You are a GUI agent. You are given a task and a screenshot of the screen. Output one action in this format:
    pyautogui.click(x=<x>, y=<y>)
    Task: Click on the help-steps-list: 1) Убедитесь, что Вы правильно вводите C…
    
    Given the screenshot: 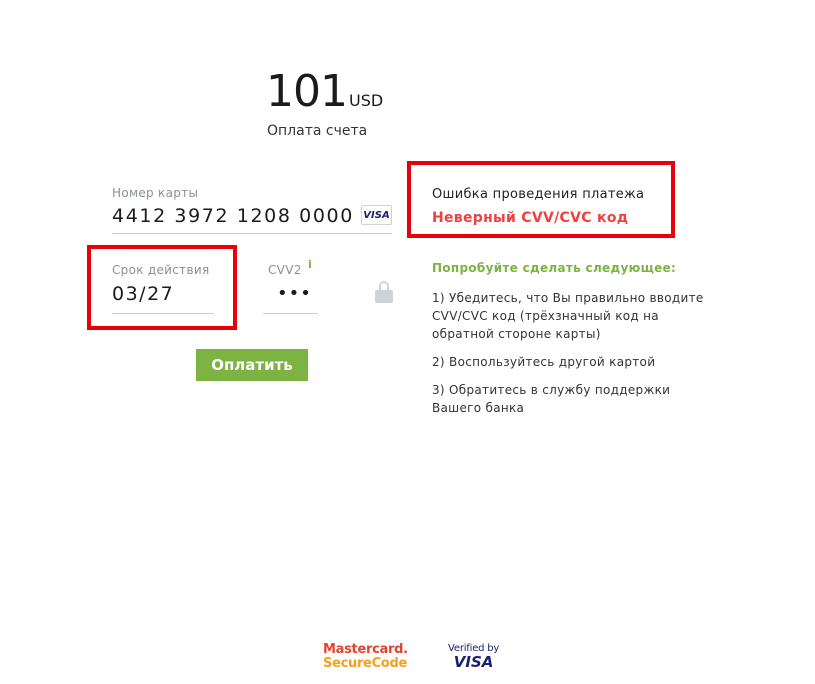 What is the action you would take?
    pyautogui.click(x=577, y=358)
    